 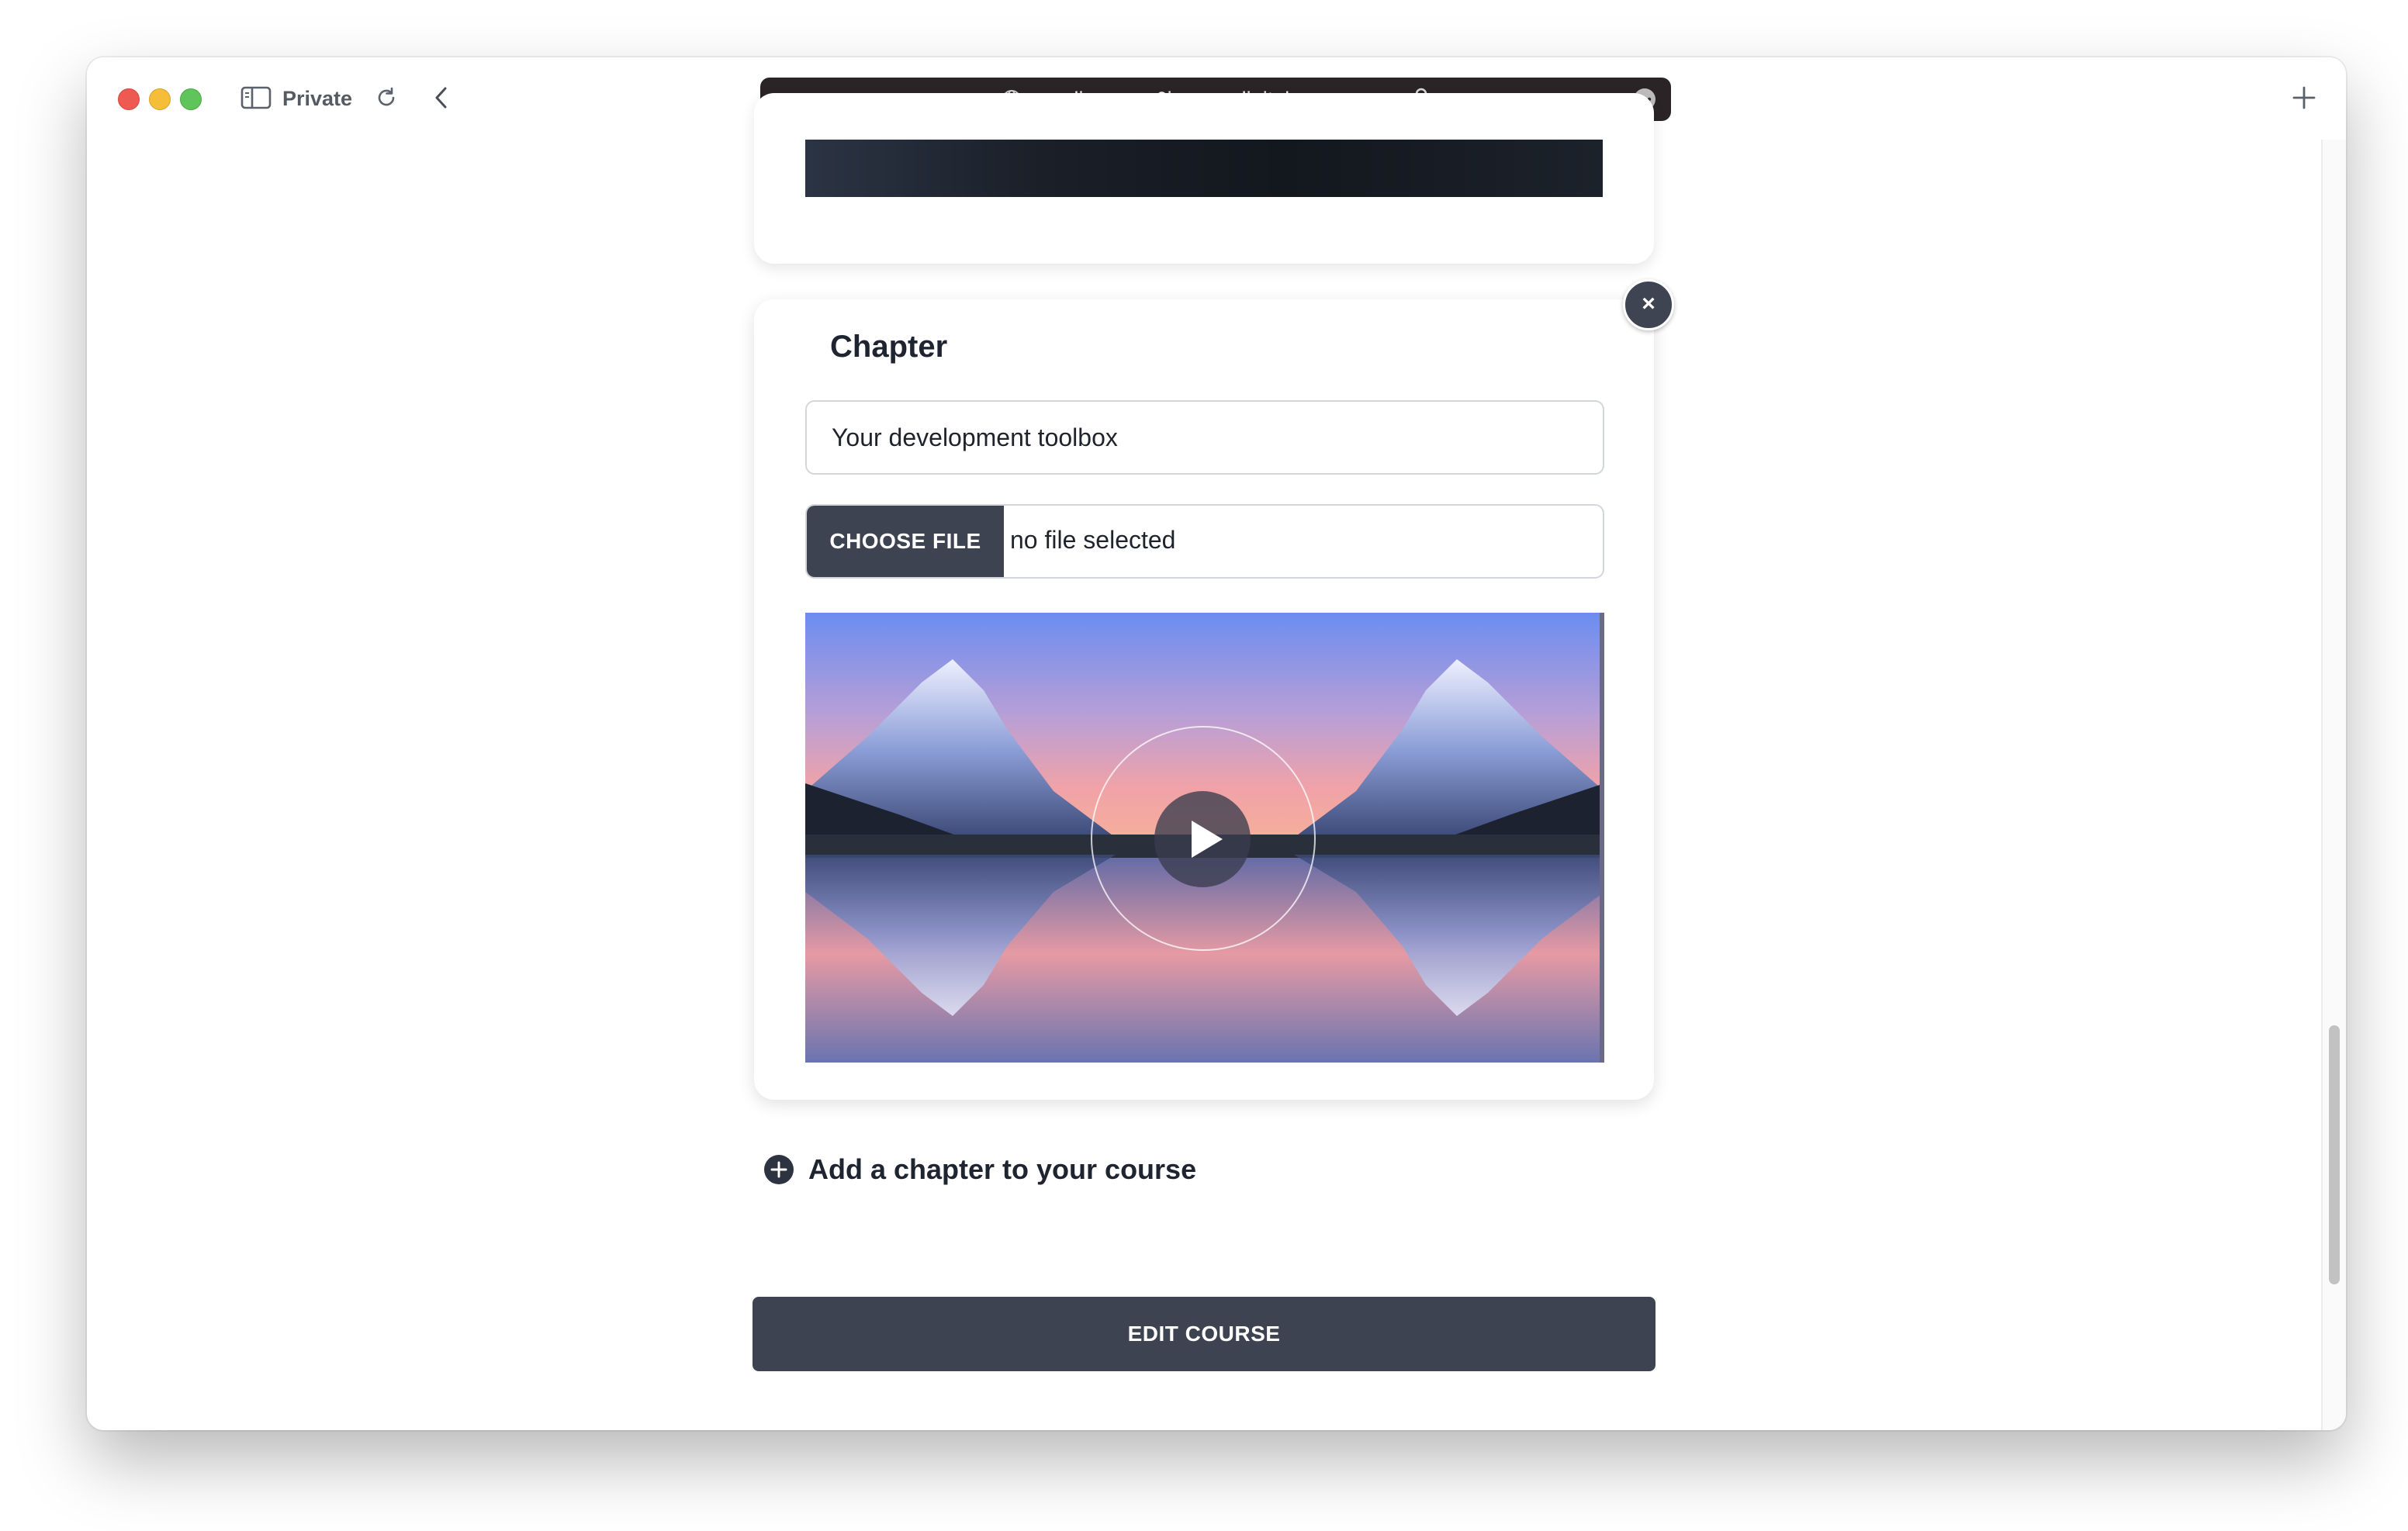 I want to click on file-status: no file selected, so click(x=1093, y=540).